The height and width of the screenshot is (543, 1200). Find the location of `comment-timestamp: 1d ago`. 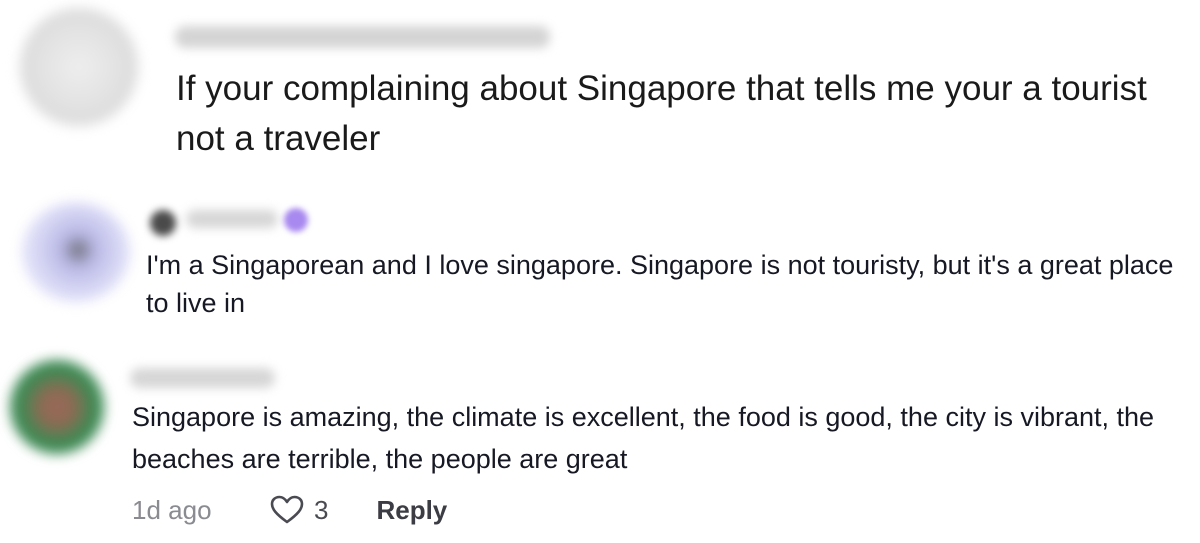

comment-timestamp: 1d ago is located at coordinates (172, 509).